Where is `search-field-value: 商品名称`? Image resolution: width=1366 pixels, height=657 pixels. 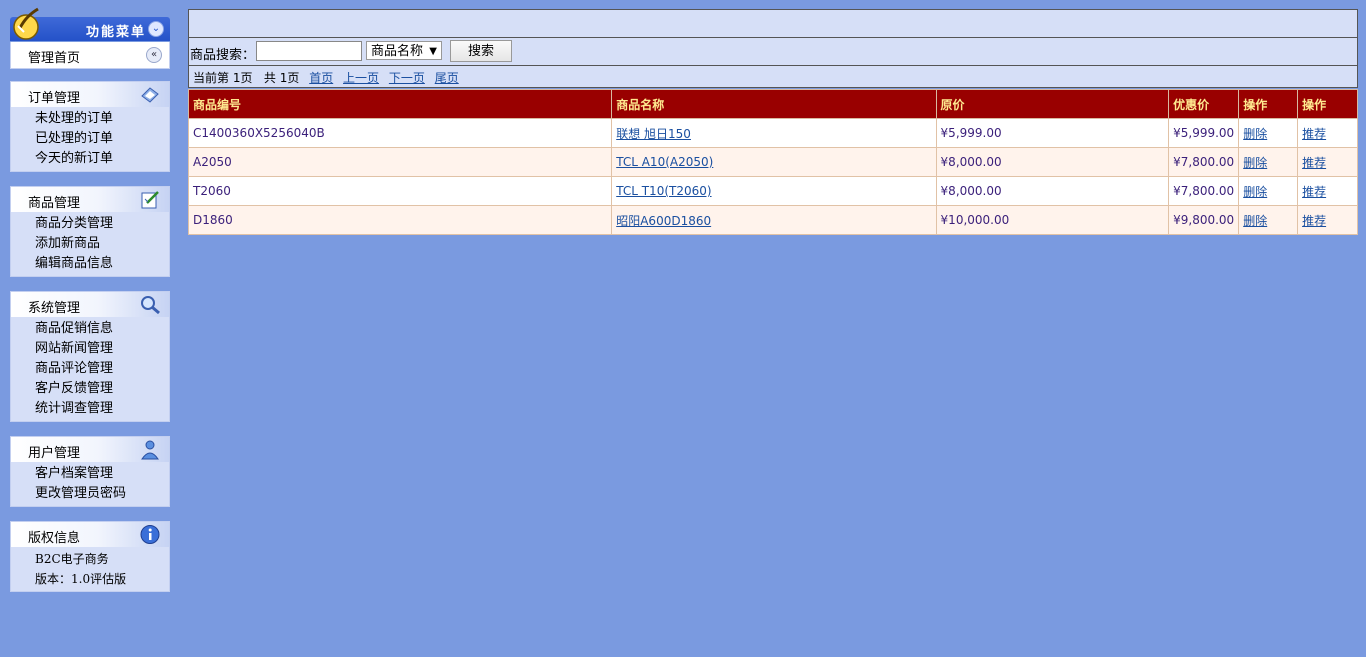
search-field-value: 商品名称 is located at coordinates (397, 51).